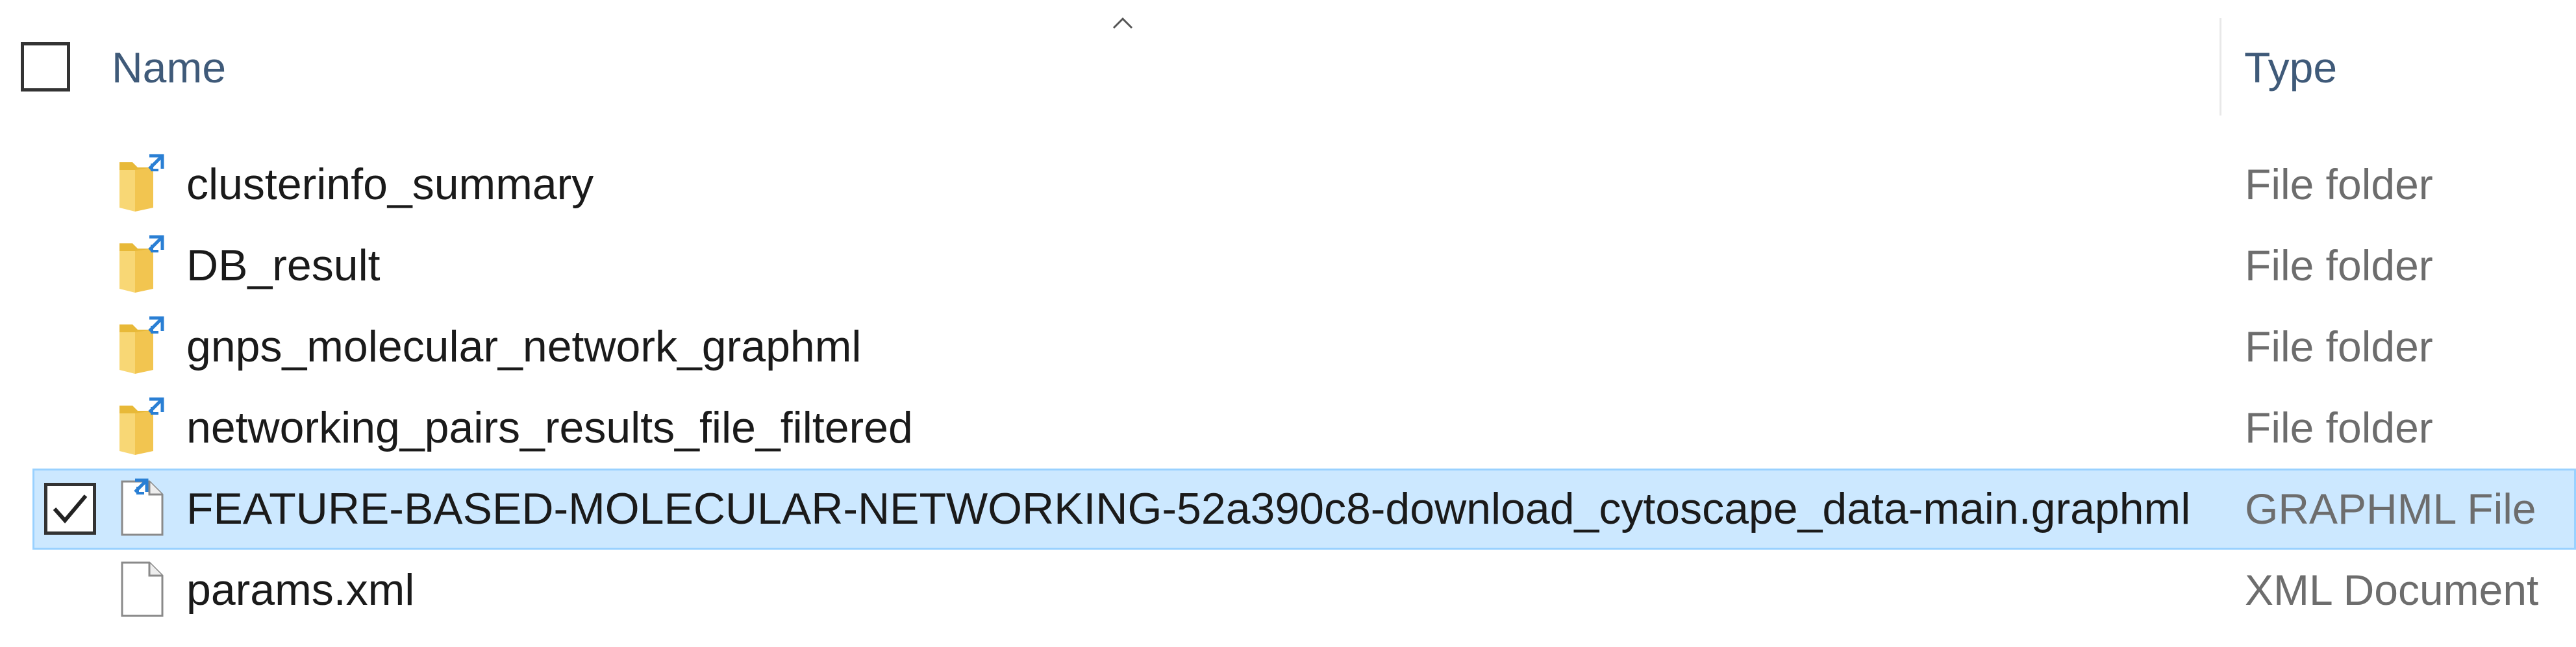 The height and width of the screenshot is (647, 2576). Describe the element at coordinates (1123, 23) in the screenshot. I see `chevron-up-icon` at that location.